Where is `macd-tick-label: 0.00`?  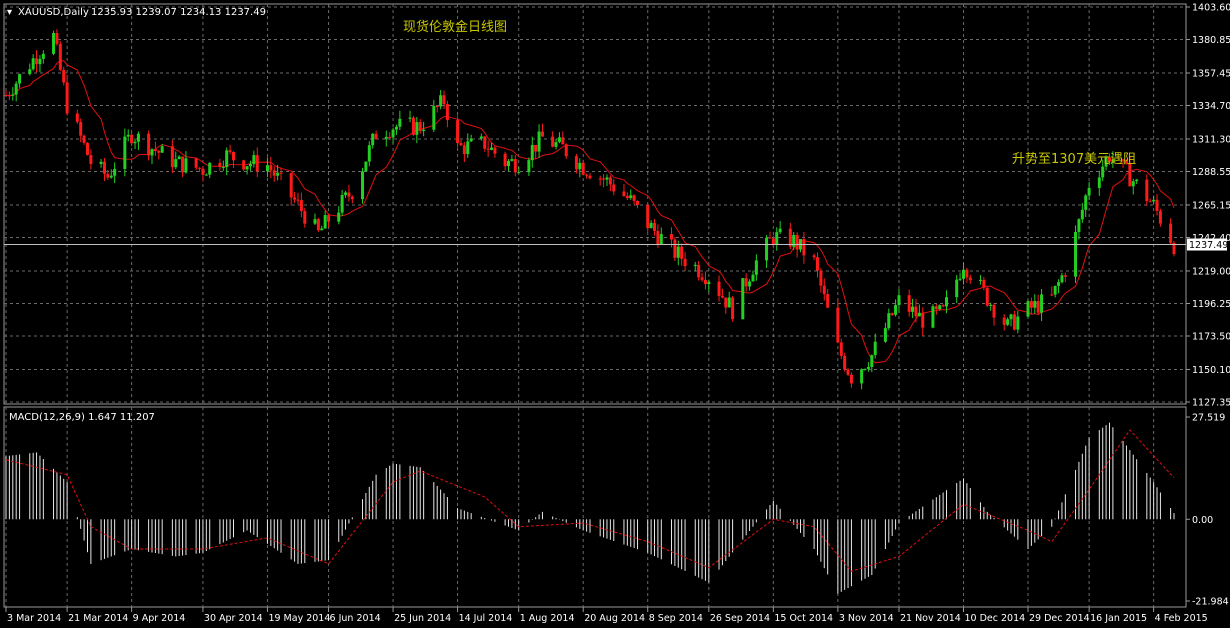 macd-tick-label: 0.00 is located at coordinates (1202, 520).